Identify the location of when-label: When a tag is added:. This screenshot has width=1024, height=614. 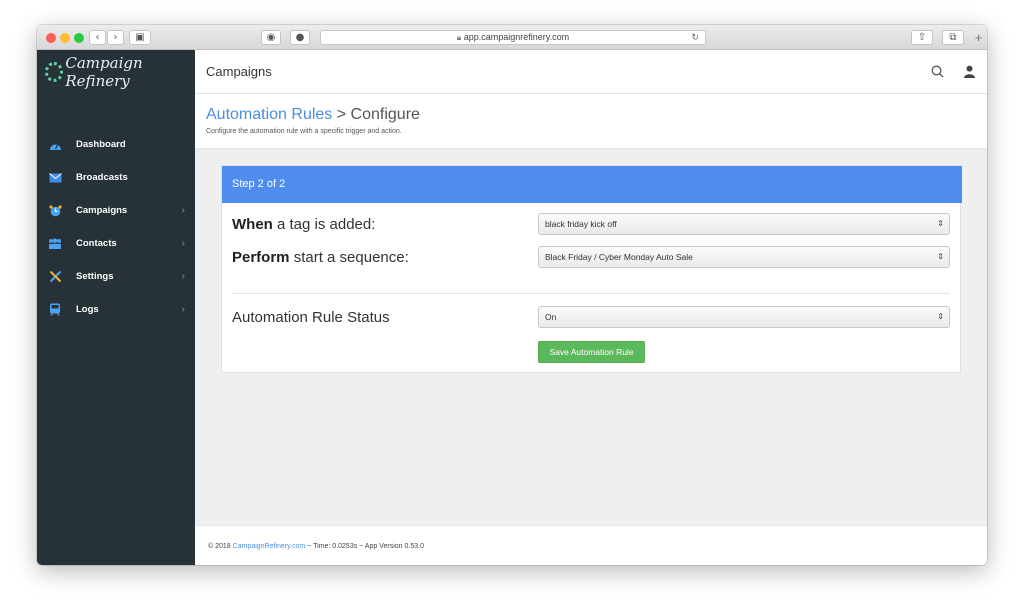
(303, 224).